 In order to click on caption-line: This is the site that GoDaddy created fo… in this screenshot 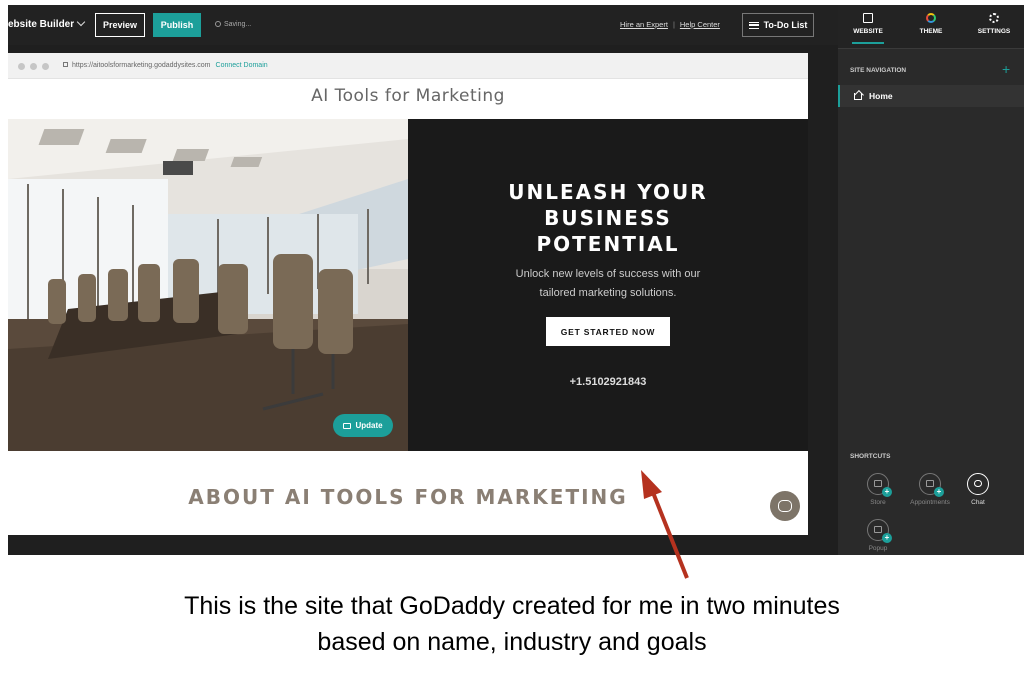, I will do `click(512, 606)`.